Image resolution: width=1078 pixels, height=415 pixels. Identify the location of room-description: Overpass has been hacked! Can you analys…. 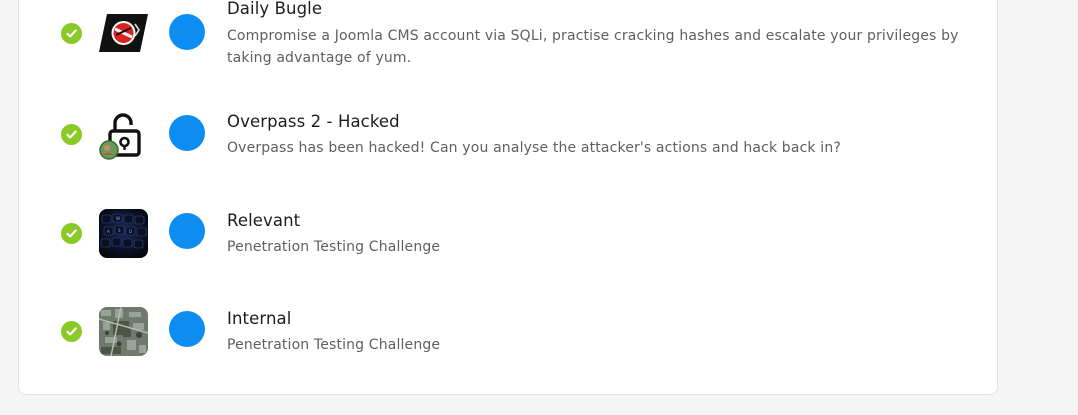
(534, 148).